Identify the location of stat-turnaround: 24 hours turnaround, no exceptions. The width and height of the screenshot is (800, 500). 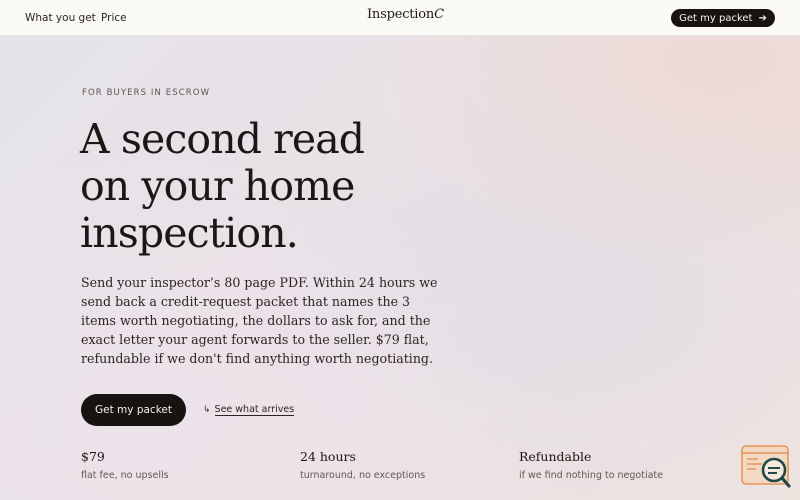
(362, 465).